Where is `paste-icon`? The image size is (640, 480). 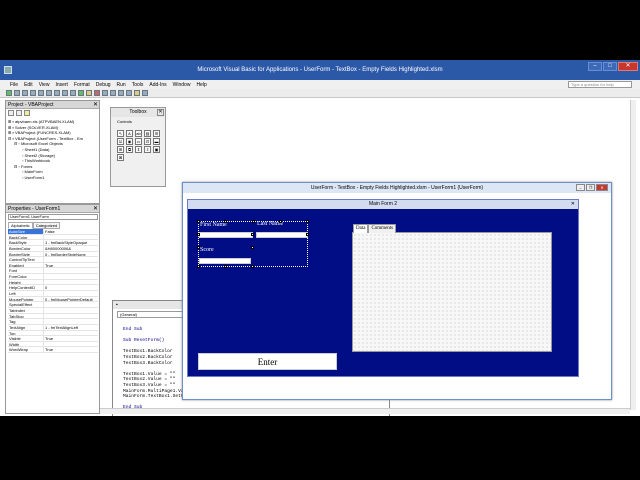
paste-icon is located at coordinates (49, 93).